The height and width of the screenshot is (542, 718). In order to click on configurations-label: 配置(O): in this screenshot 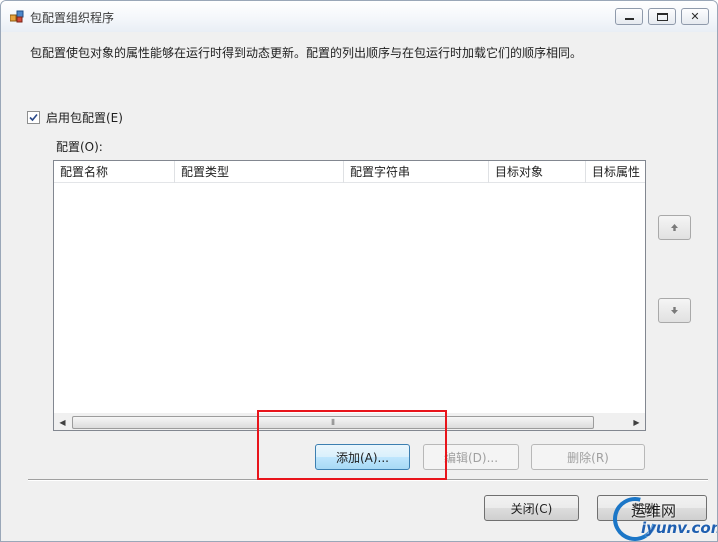, I will do `click(79, 147)`.